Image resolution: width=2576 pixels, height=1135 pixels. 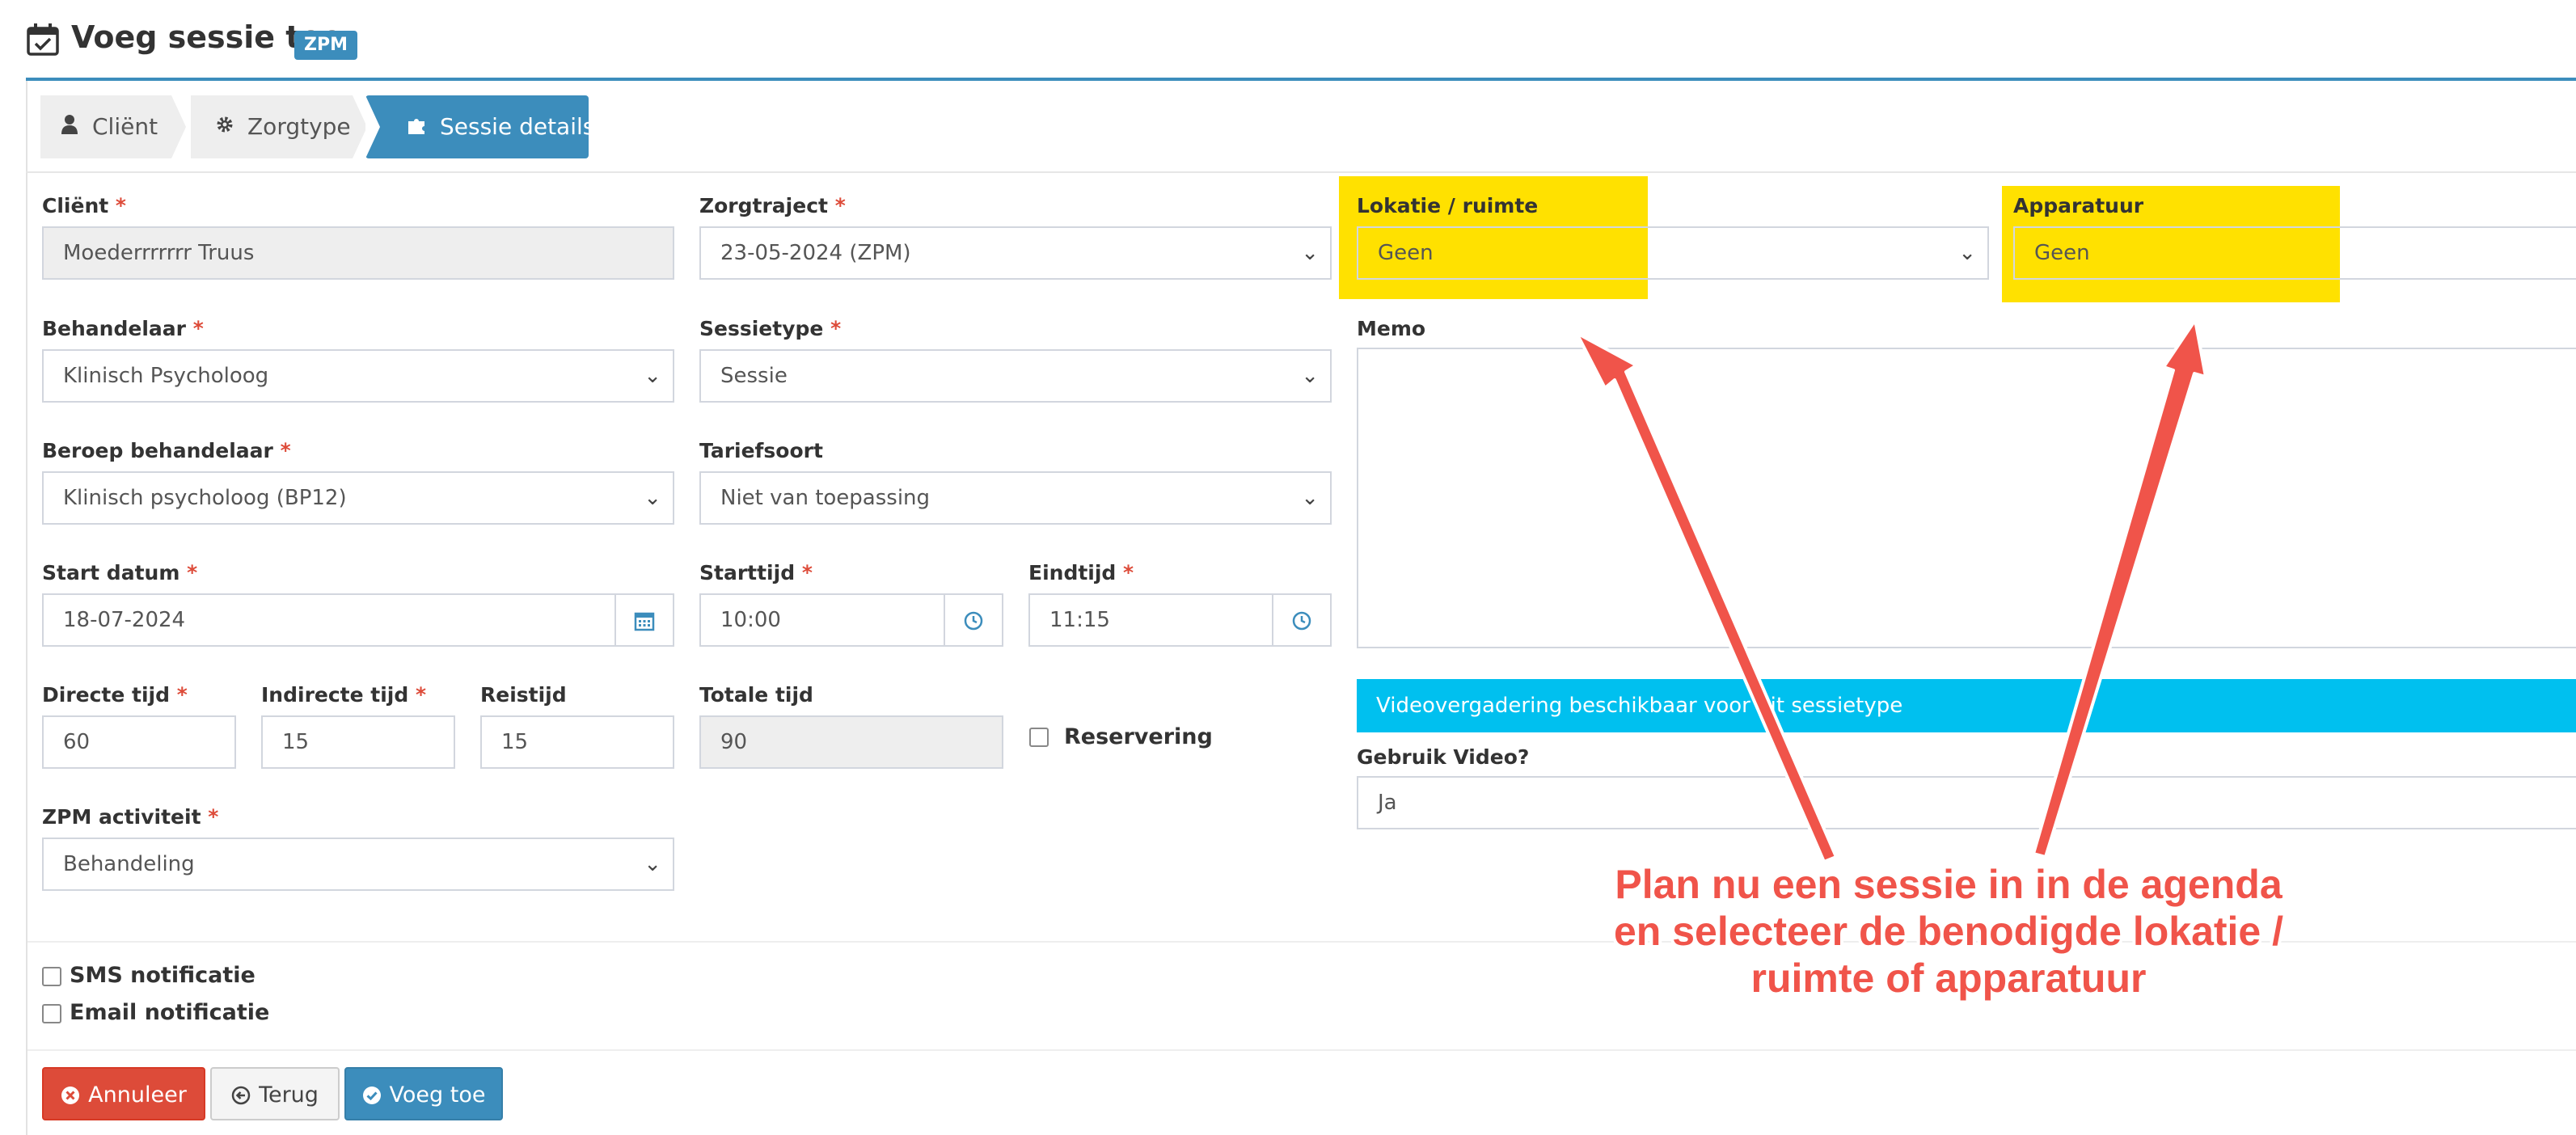 I want to click on annotation-line-1: Plan nu een sessie in in de agenda, so click(x=1949, y=884).